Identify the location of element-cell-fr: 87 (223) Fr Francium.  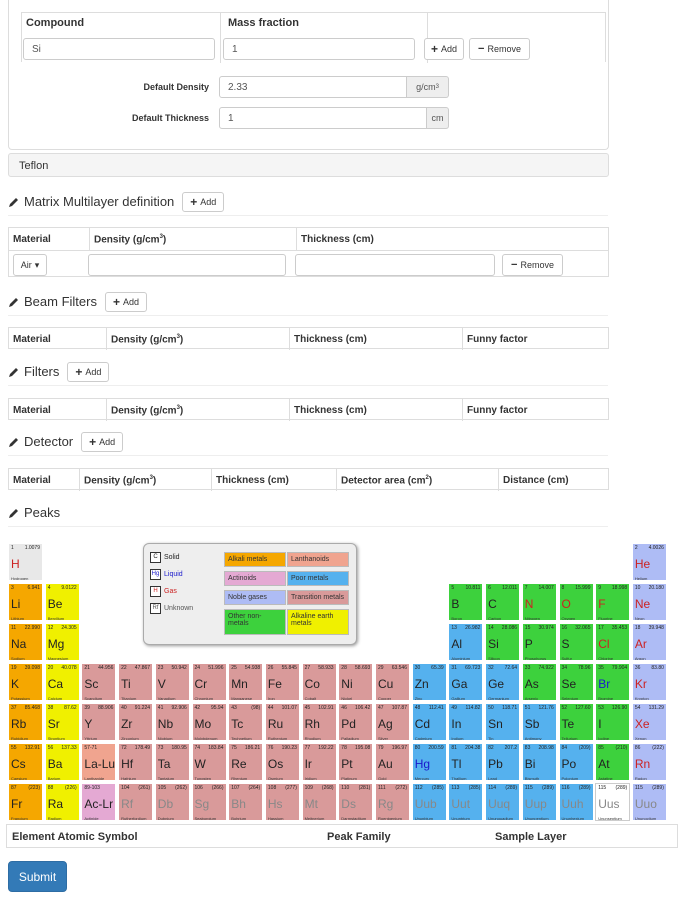
(25, 802).